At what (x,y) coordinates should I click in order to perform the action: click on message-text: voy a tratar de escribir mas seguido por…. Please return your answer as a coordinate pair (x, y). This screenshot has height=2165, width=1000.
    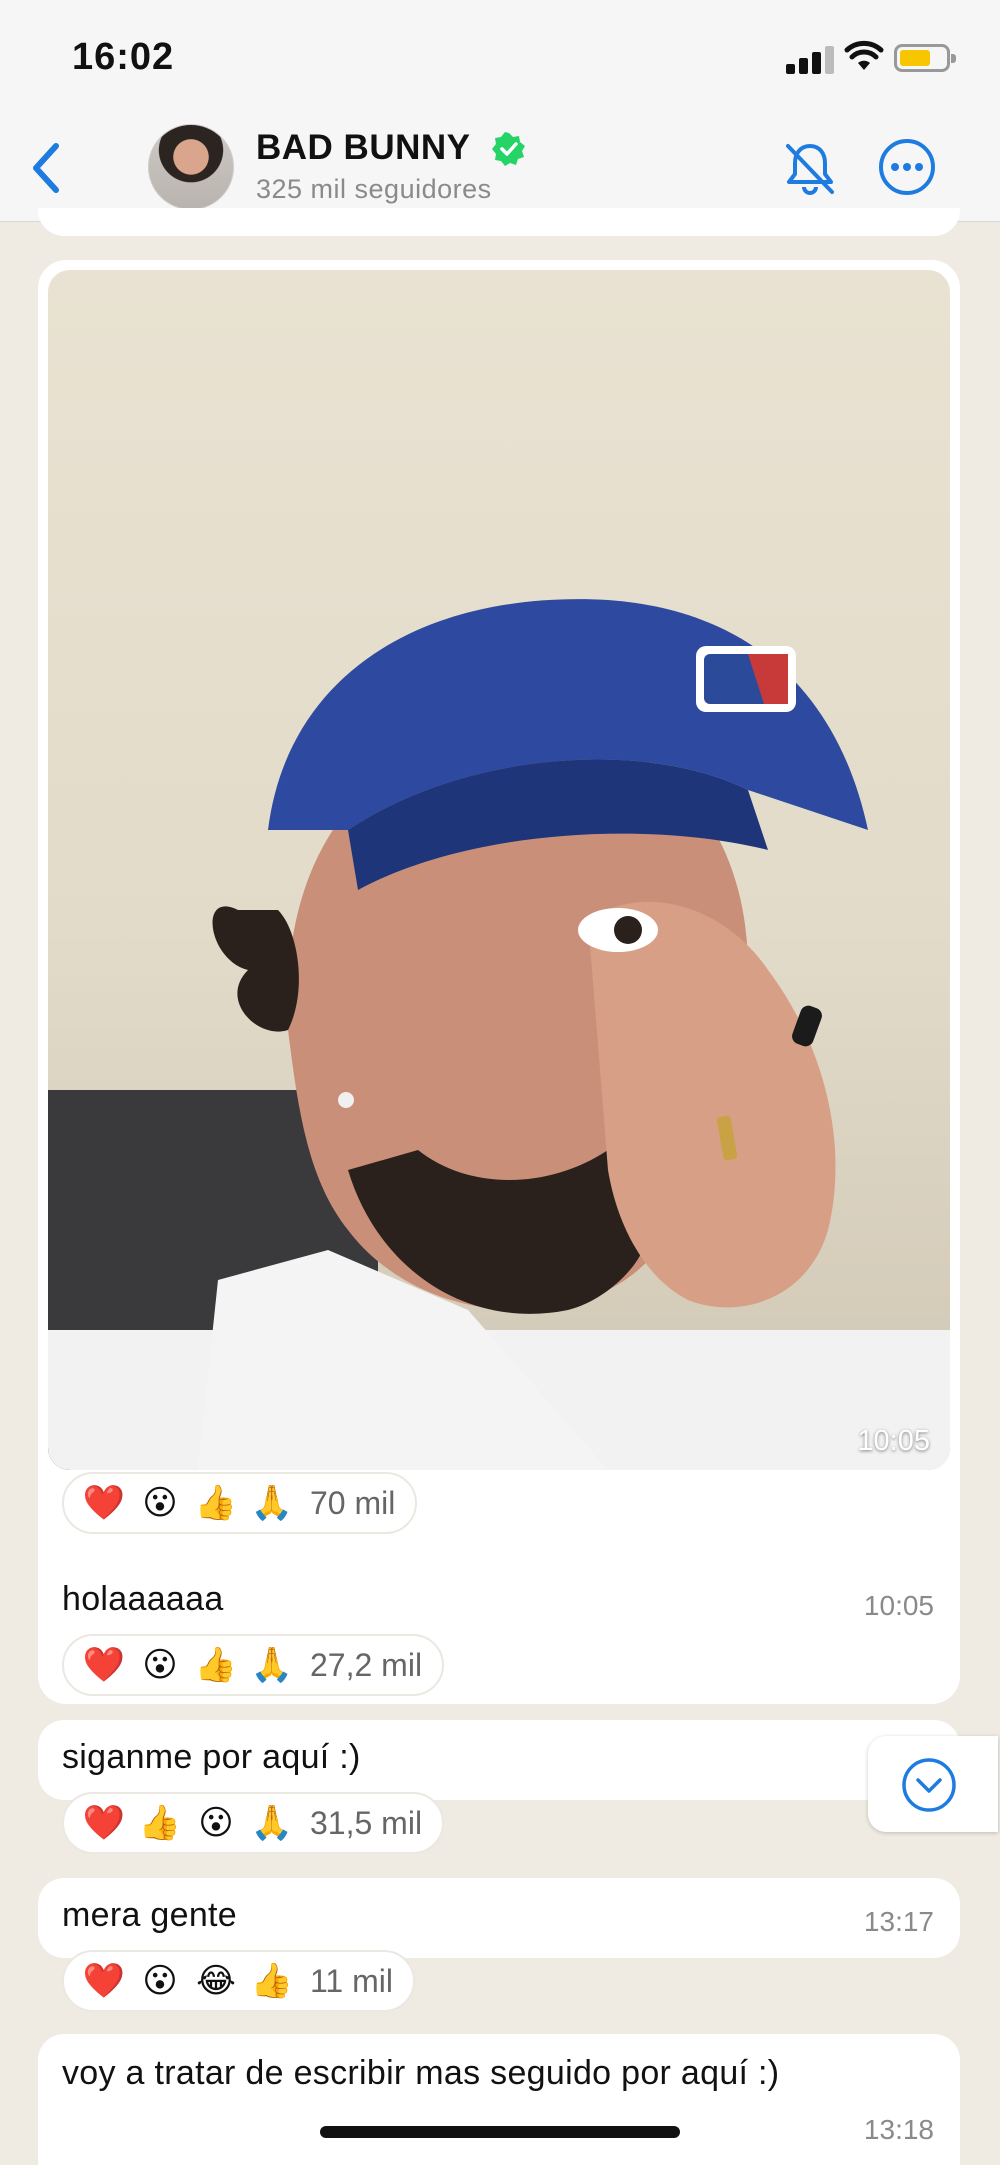
    Looking at the image, I should click on (421, 2073).